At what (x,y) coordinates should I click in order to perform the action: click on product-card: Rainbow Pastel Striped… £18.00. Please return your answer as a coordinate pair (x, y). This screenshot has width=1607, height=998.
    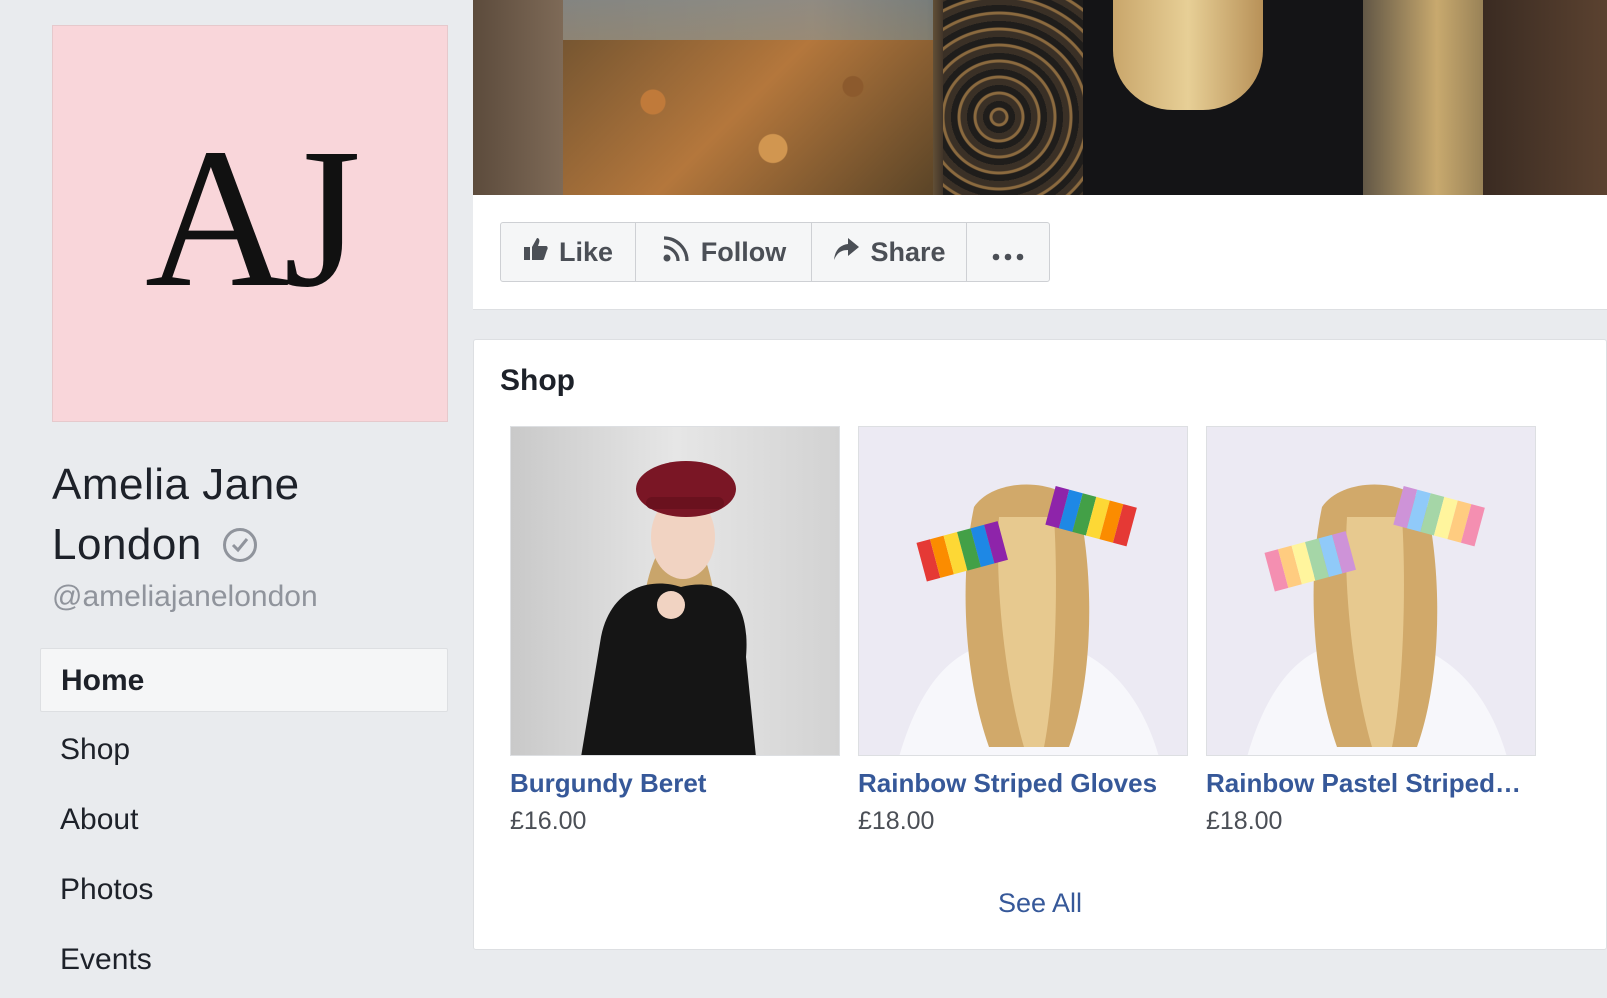
    Looking at the image, I should click on (1371, 631).